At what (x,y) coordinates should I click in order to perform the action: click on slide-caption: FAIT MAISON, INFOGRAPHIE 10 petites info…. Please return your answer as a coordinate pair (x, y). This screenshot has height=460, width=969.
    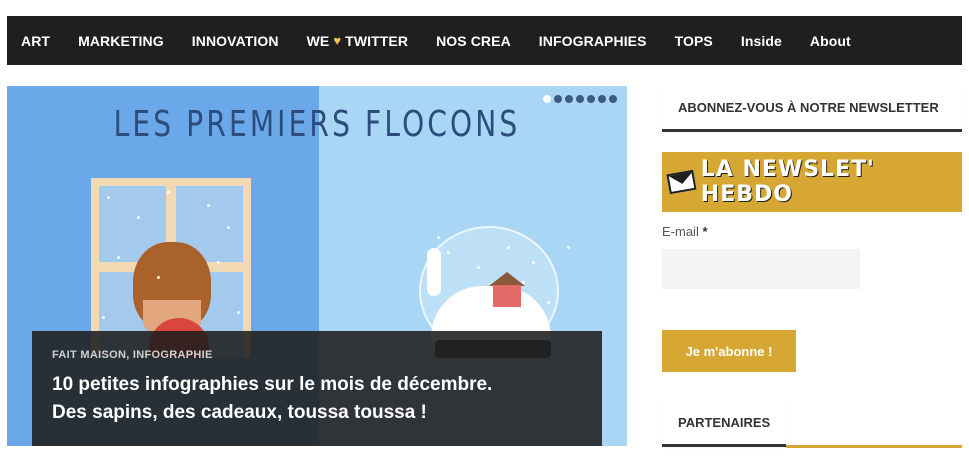
    Looking at the image, I should click on (317, 388).